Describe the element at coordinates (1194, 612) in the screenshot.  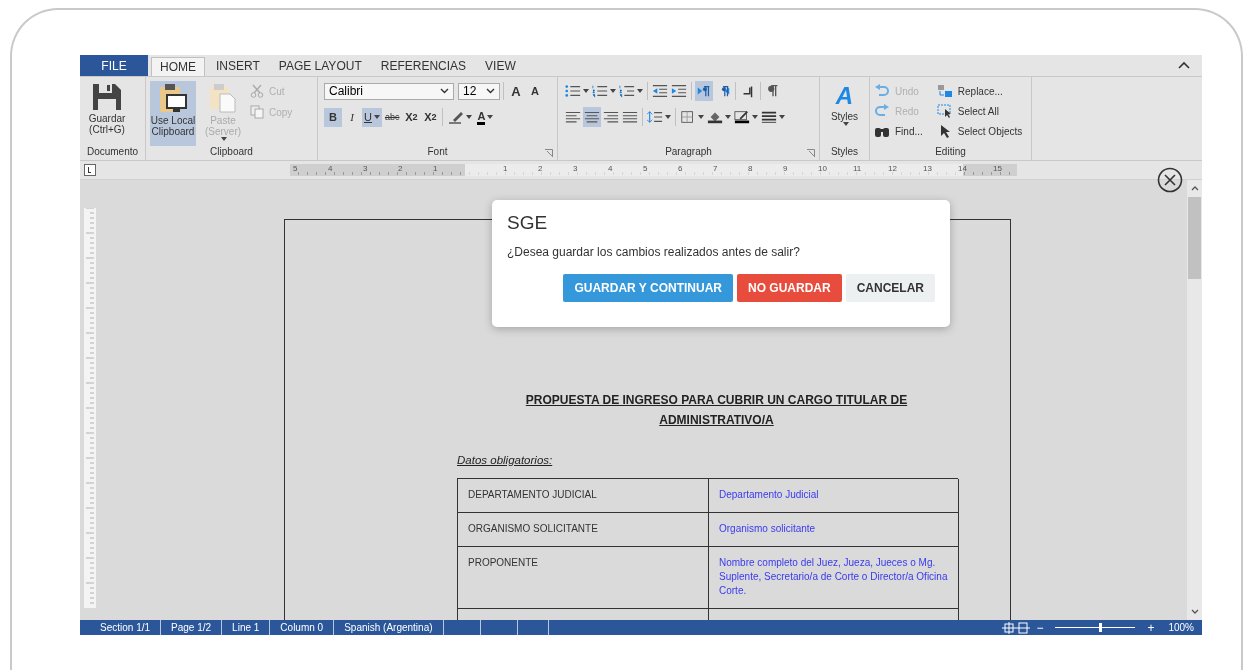
I see `scroll-down-icon` at that location.